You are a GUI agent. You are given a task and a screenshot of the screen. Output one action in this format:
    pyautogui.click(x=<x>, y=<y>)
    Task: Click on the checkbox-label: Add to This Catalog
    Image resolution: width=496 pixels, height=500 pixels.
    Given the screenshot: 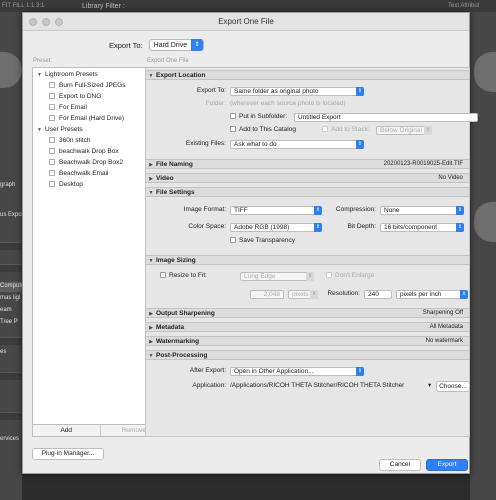 What is the action you would take?
    pyautogui.click(x=267, y=129)
    